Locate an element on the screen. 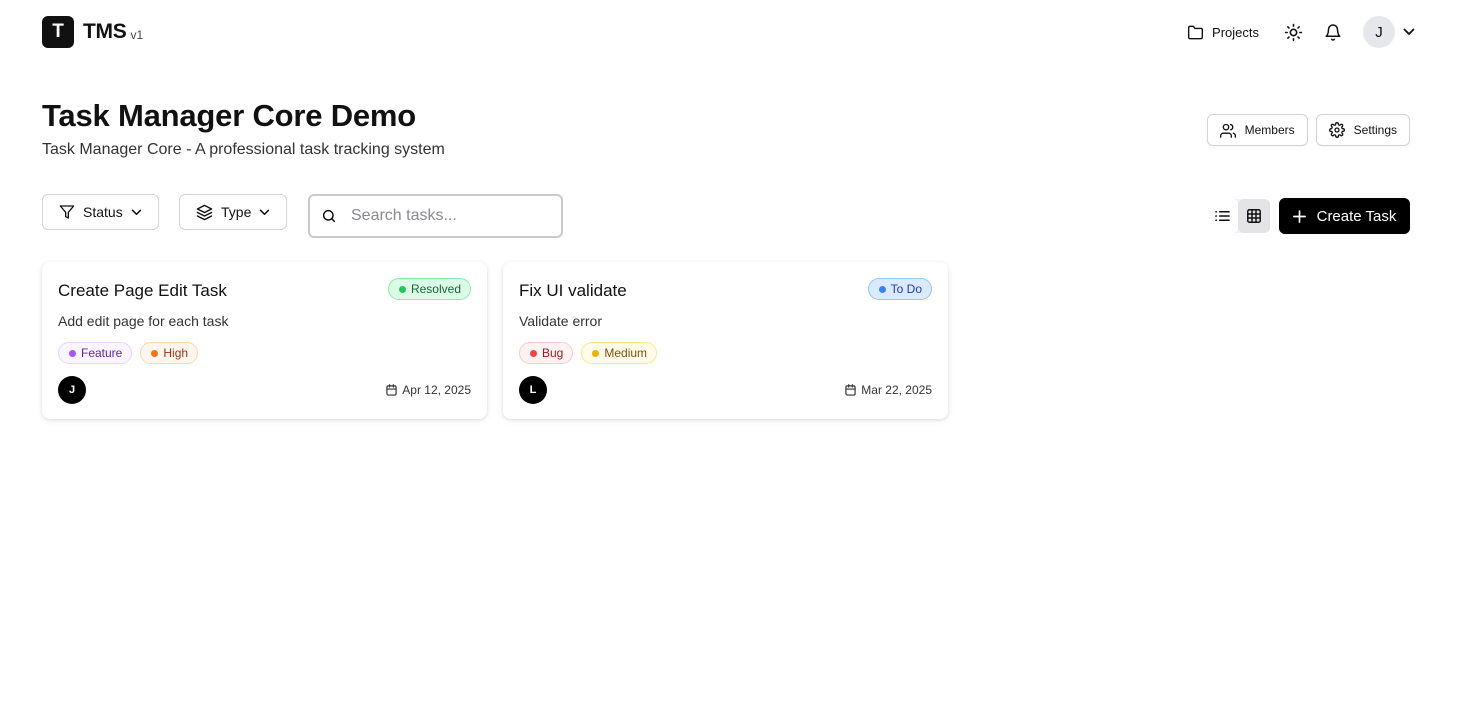 Image resolution: width=1457 pixels, height=722 pixels. assignee-avatar: J is located at coordinates (72, 390).